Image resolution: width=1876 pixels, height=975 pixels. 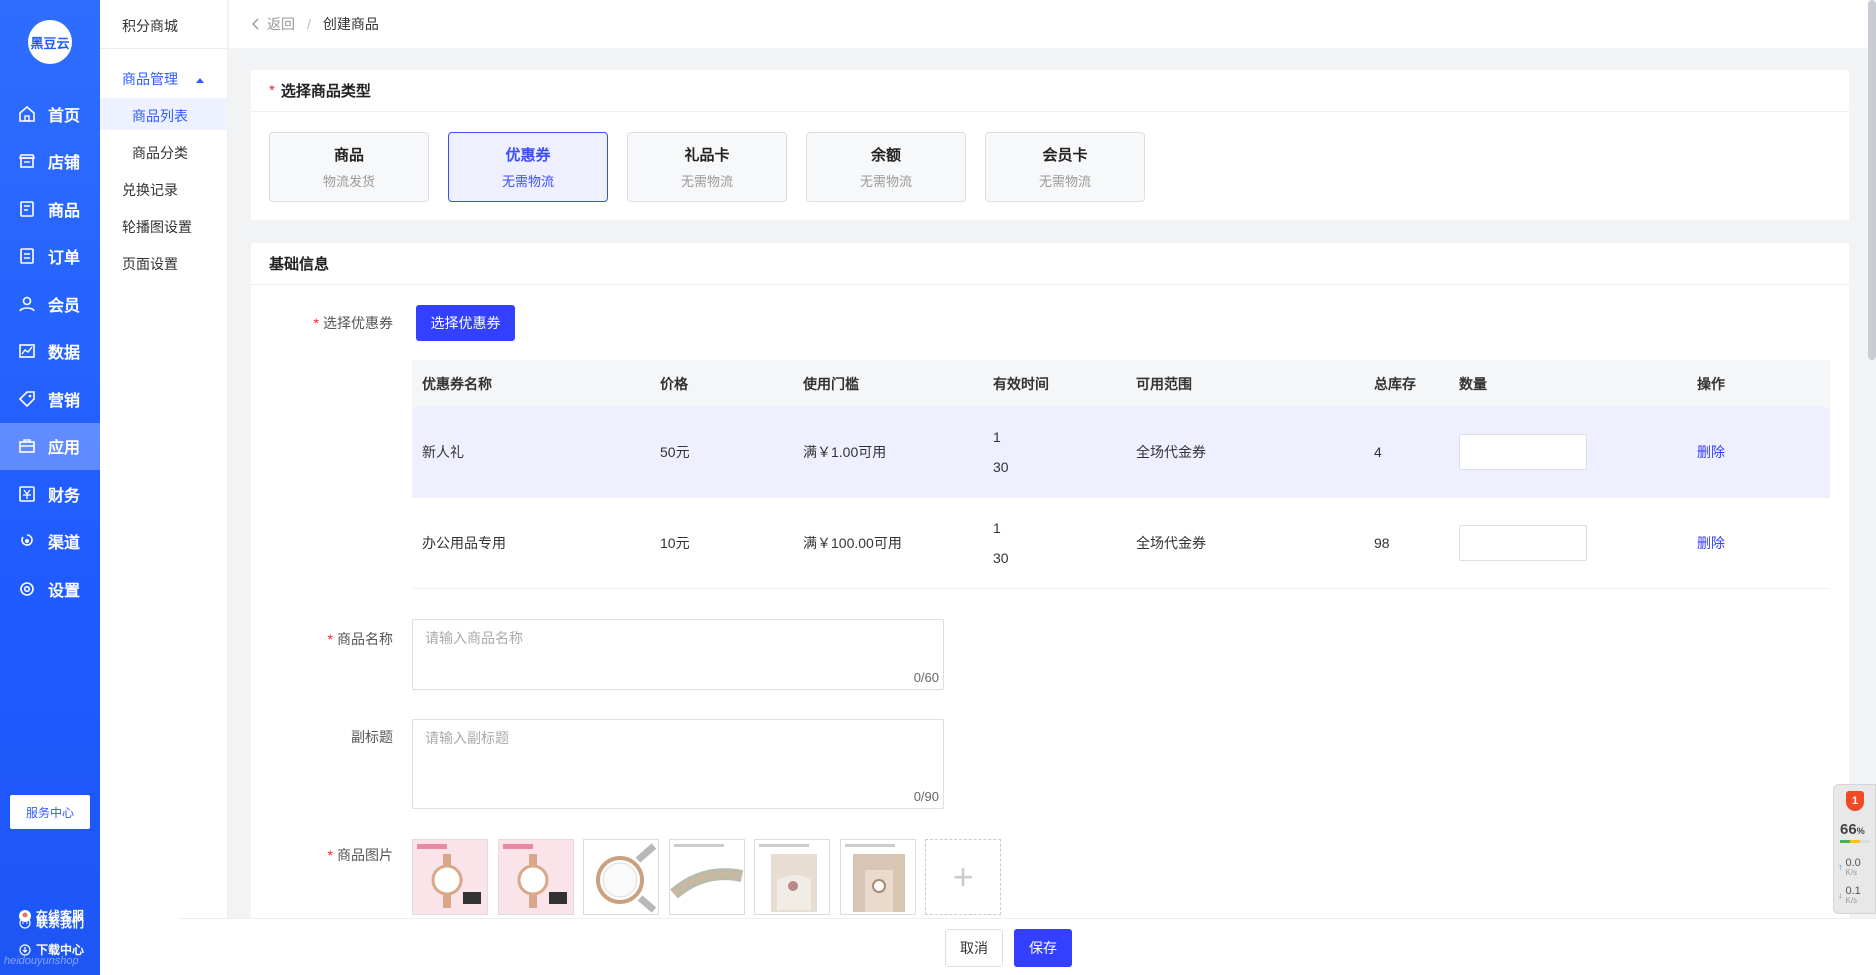 I want to click on page-scrollbar, so click(x=1872, y=180).